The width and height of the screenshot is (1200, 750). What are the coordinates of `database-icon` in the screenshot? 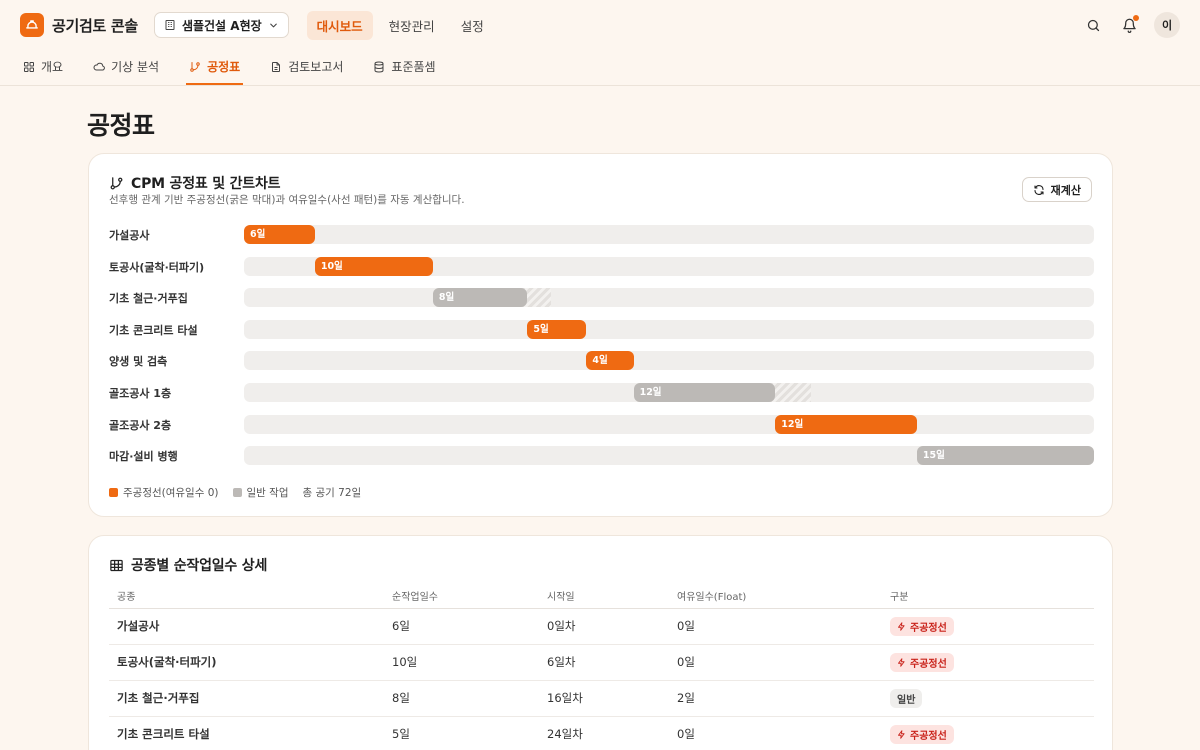 It's located at (379, 67).